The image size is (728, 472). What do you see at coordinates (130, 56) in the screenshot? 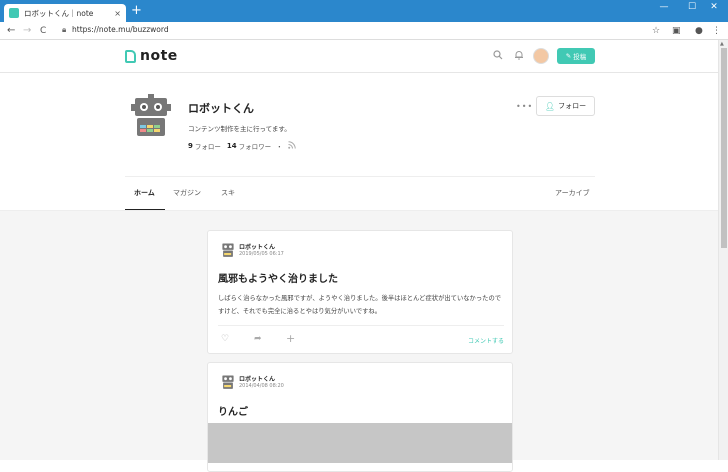
I see `note-logo-icon` at bounding box center [130, 56].